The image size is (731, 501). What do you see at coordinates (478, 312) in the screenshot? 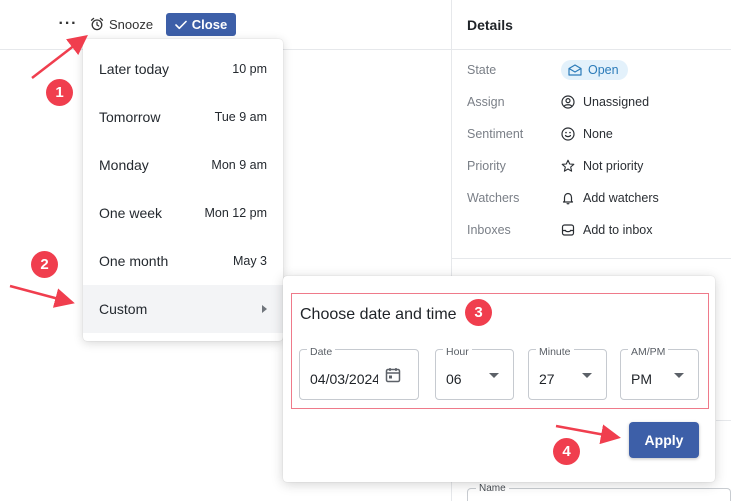
I see `annotation-badge-3: 3` at bounding box center [478, 312].